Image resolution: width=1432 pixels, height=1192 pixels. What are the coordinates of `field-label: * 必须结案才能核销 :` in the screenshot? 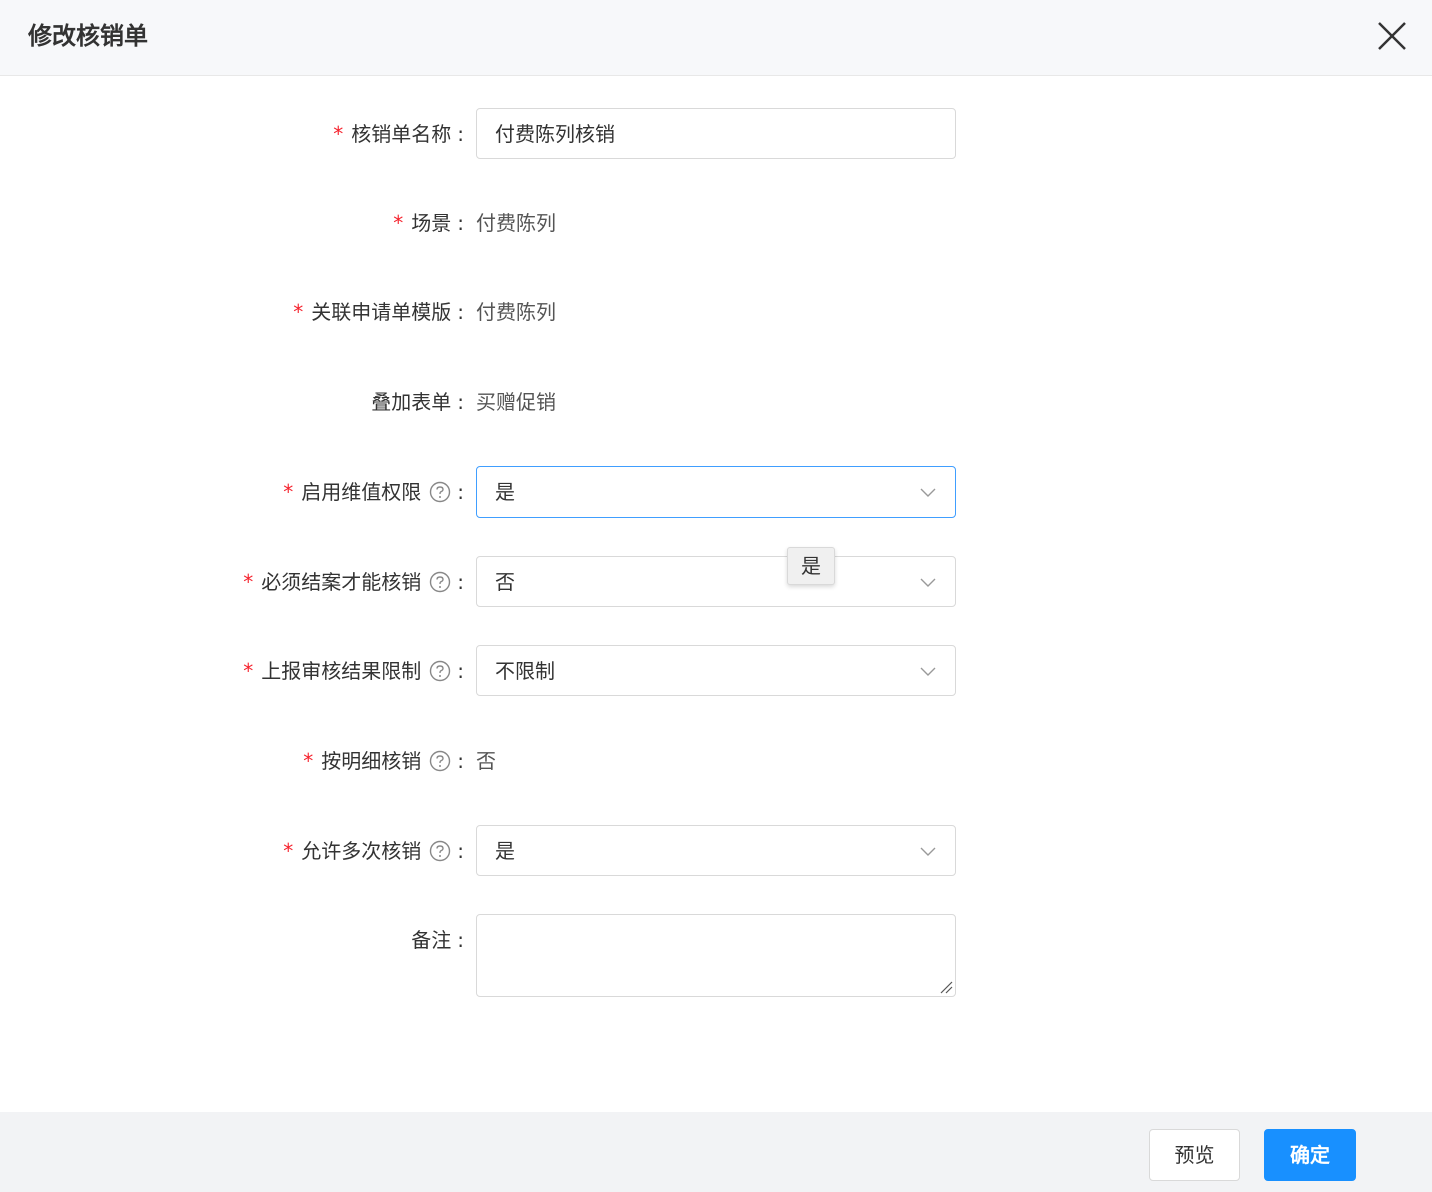 It's located at (353, 582).